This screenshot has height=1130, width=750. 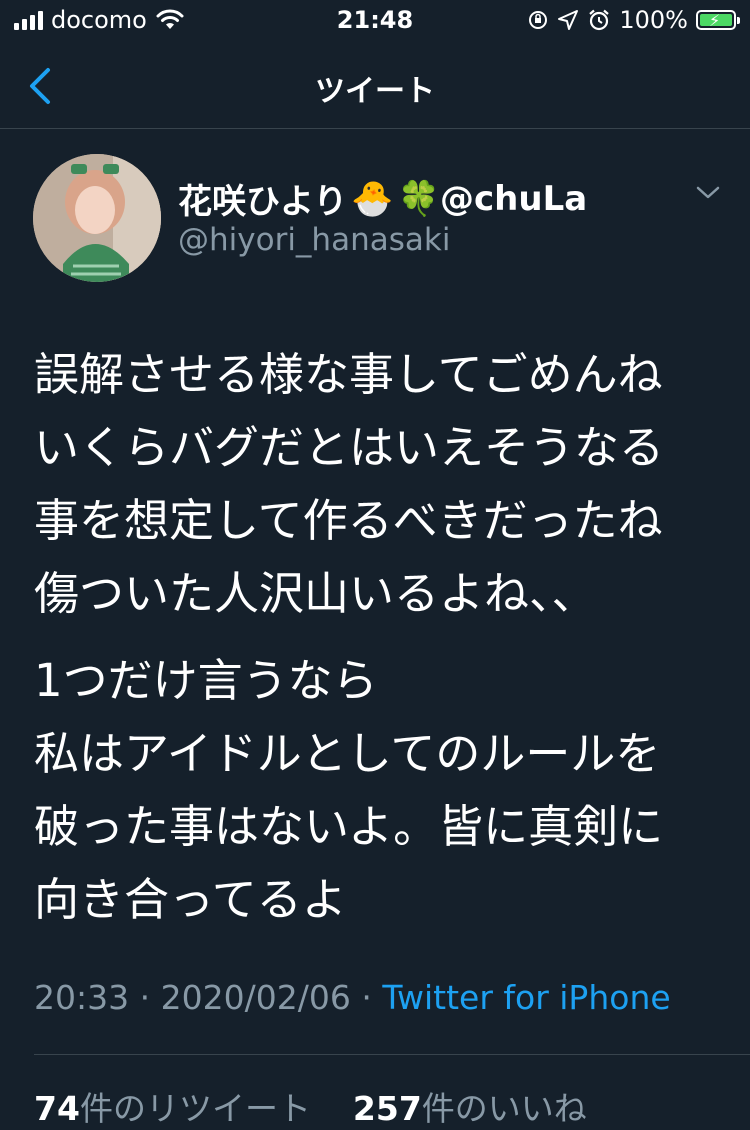 What do you see at coordinates (387, 1108) in the screenshot?
I see `like-count: 257` at bounding box center [387, 1108].